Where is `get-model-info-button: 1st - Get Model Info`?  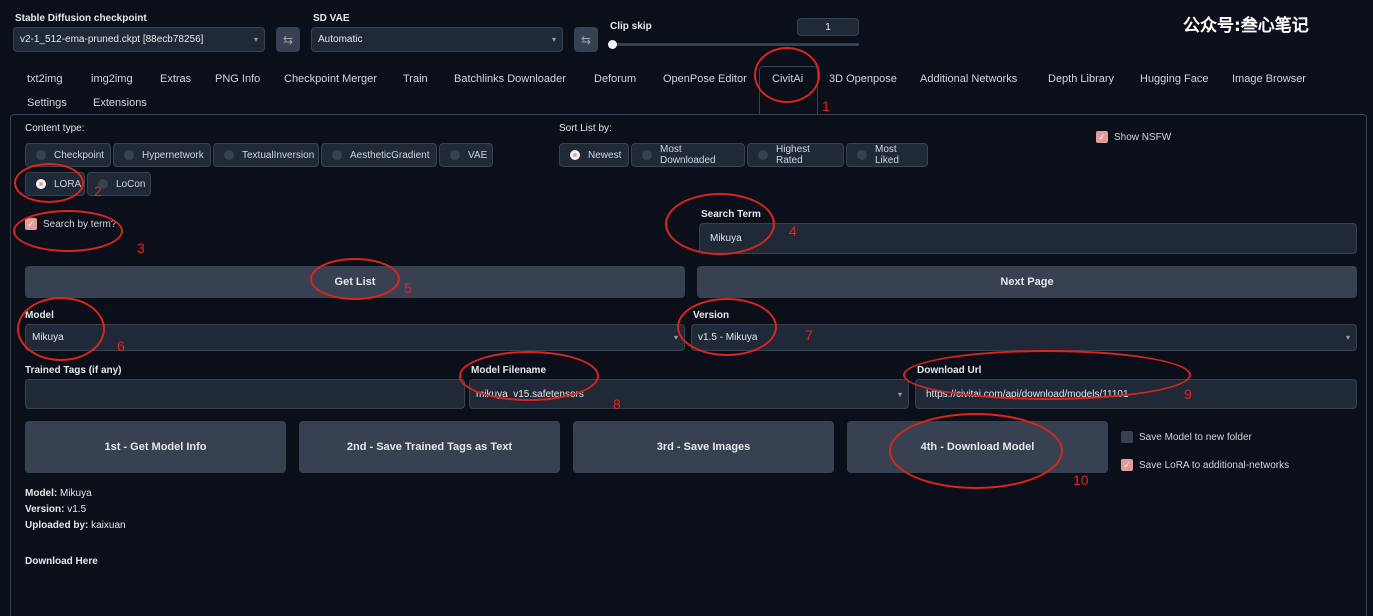 get-model-info-button: 1st - Get Model Info is located at coordinates (155, 447).